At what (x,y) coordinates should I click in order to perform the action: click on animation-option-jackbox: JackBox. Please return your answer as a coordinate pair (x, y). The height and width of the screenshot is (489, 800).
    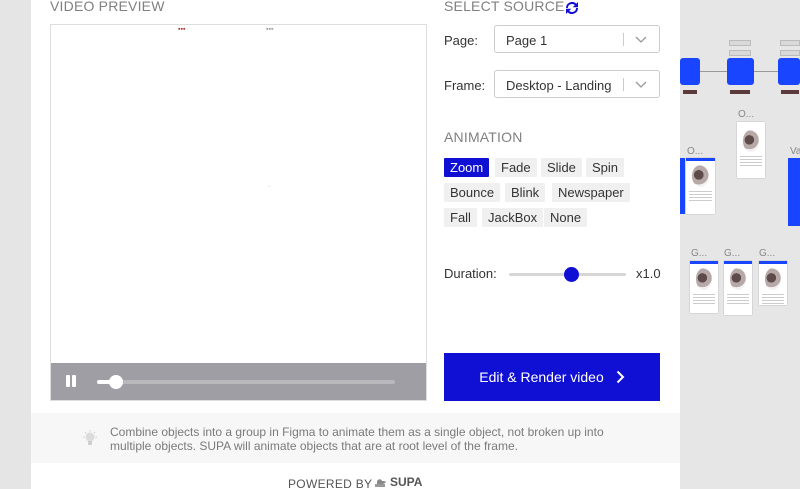
    Looking at the image, I should click on (513, 217).